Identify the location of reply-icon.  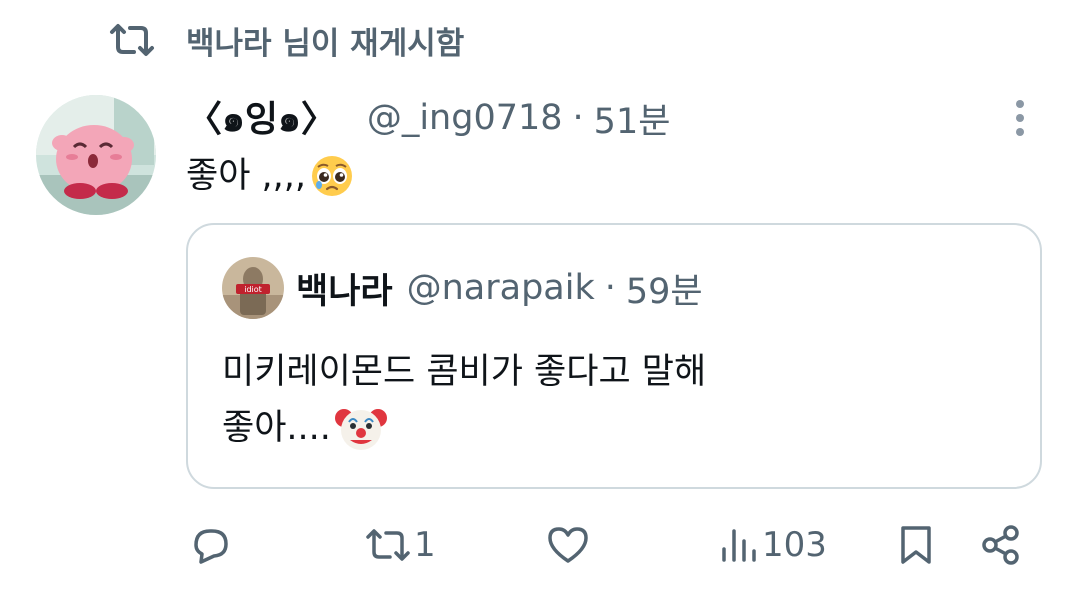
(211, 546).